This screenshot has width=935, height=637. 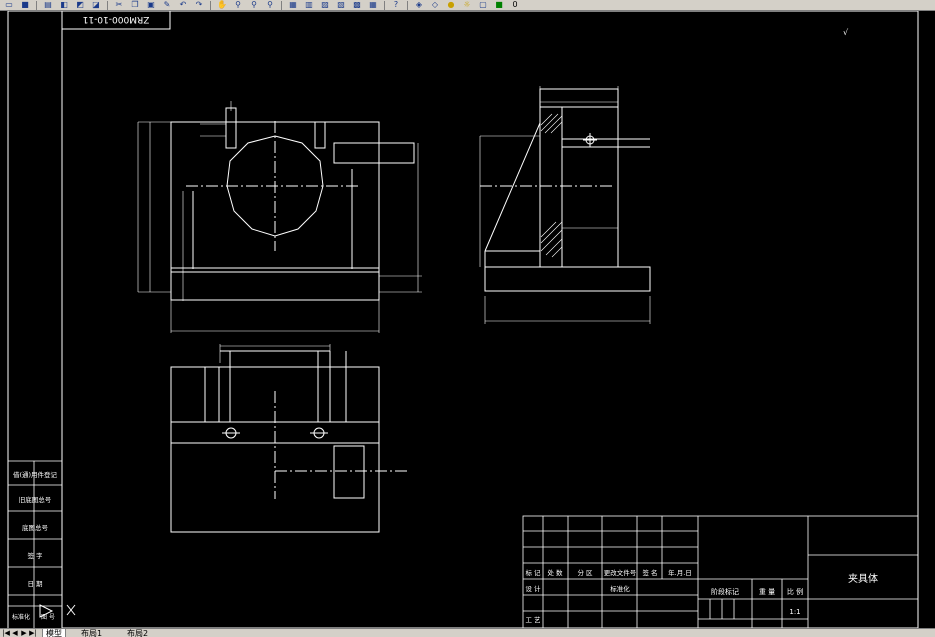 What do you see at coordinates (325, 5) in the screenshot?
I see `toolpalette-icon: ▨` at bounding box center [325, 5].